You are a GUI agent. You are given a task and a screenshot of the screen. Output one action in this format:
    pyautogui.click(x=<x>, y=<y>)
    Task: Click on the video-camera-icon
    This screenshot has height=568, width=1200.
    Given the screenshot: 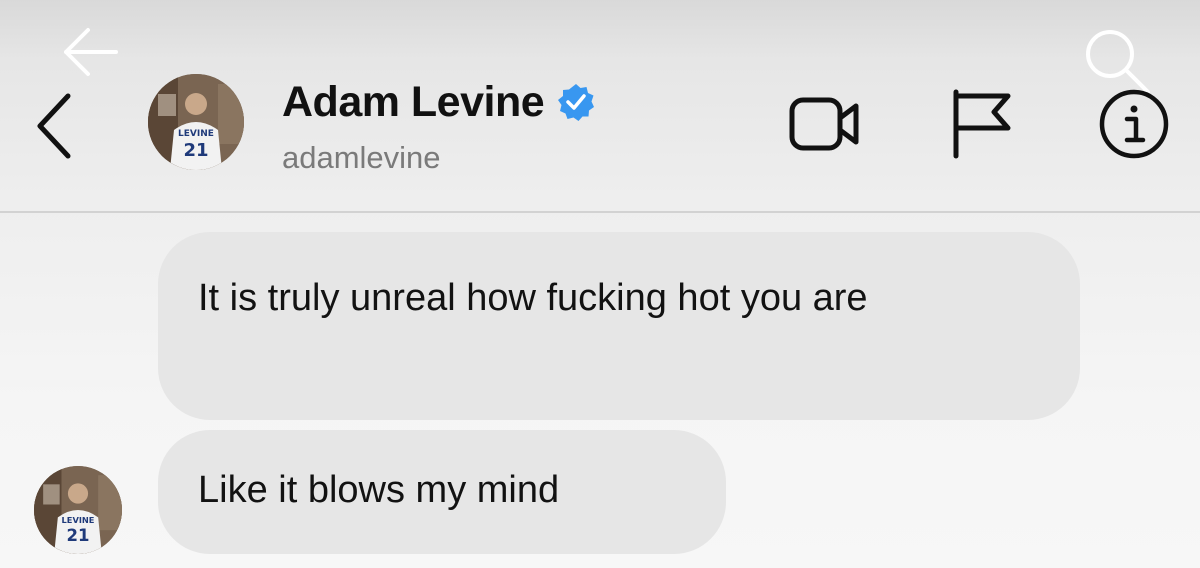 What is the action you would take?
    pyautogui.click(x=826, y=124)
    